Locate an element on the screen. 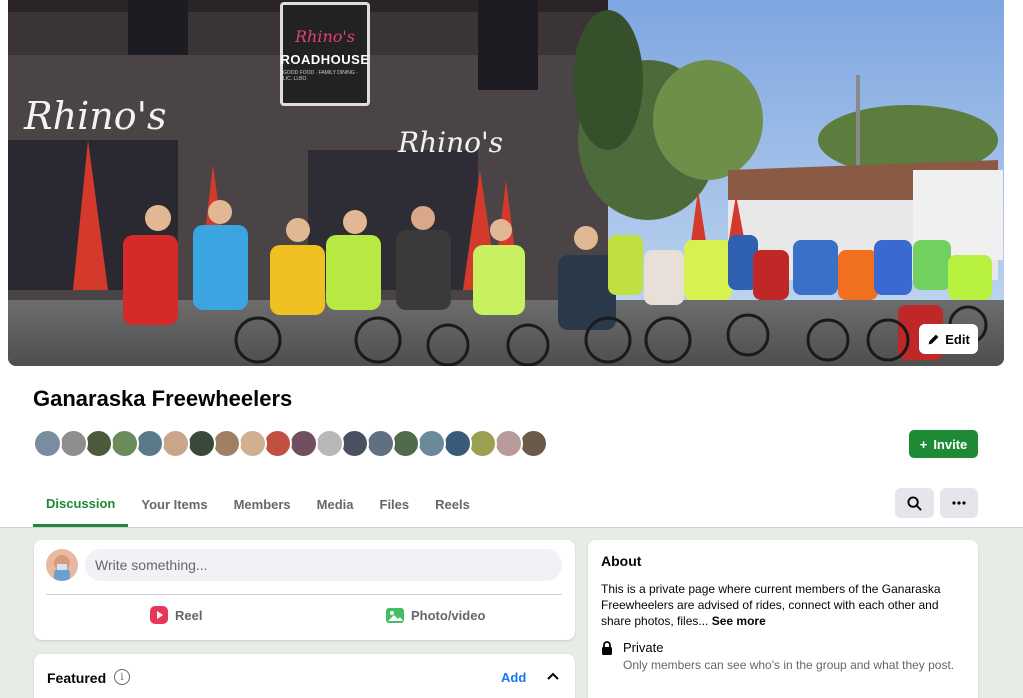 The image size is (1023, 698). more-options-button is located at coordinates (959, 503).